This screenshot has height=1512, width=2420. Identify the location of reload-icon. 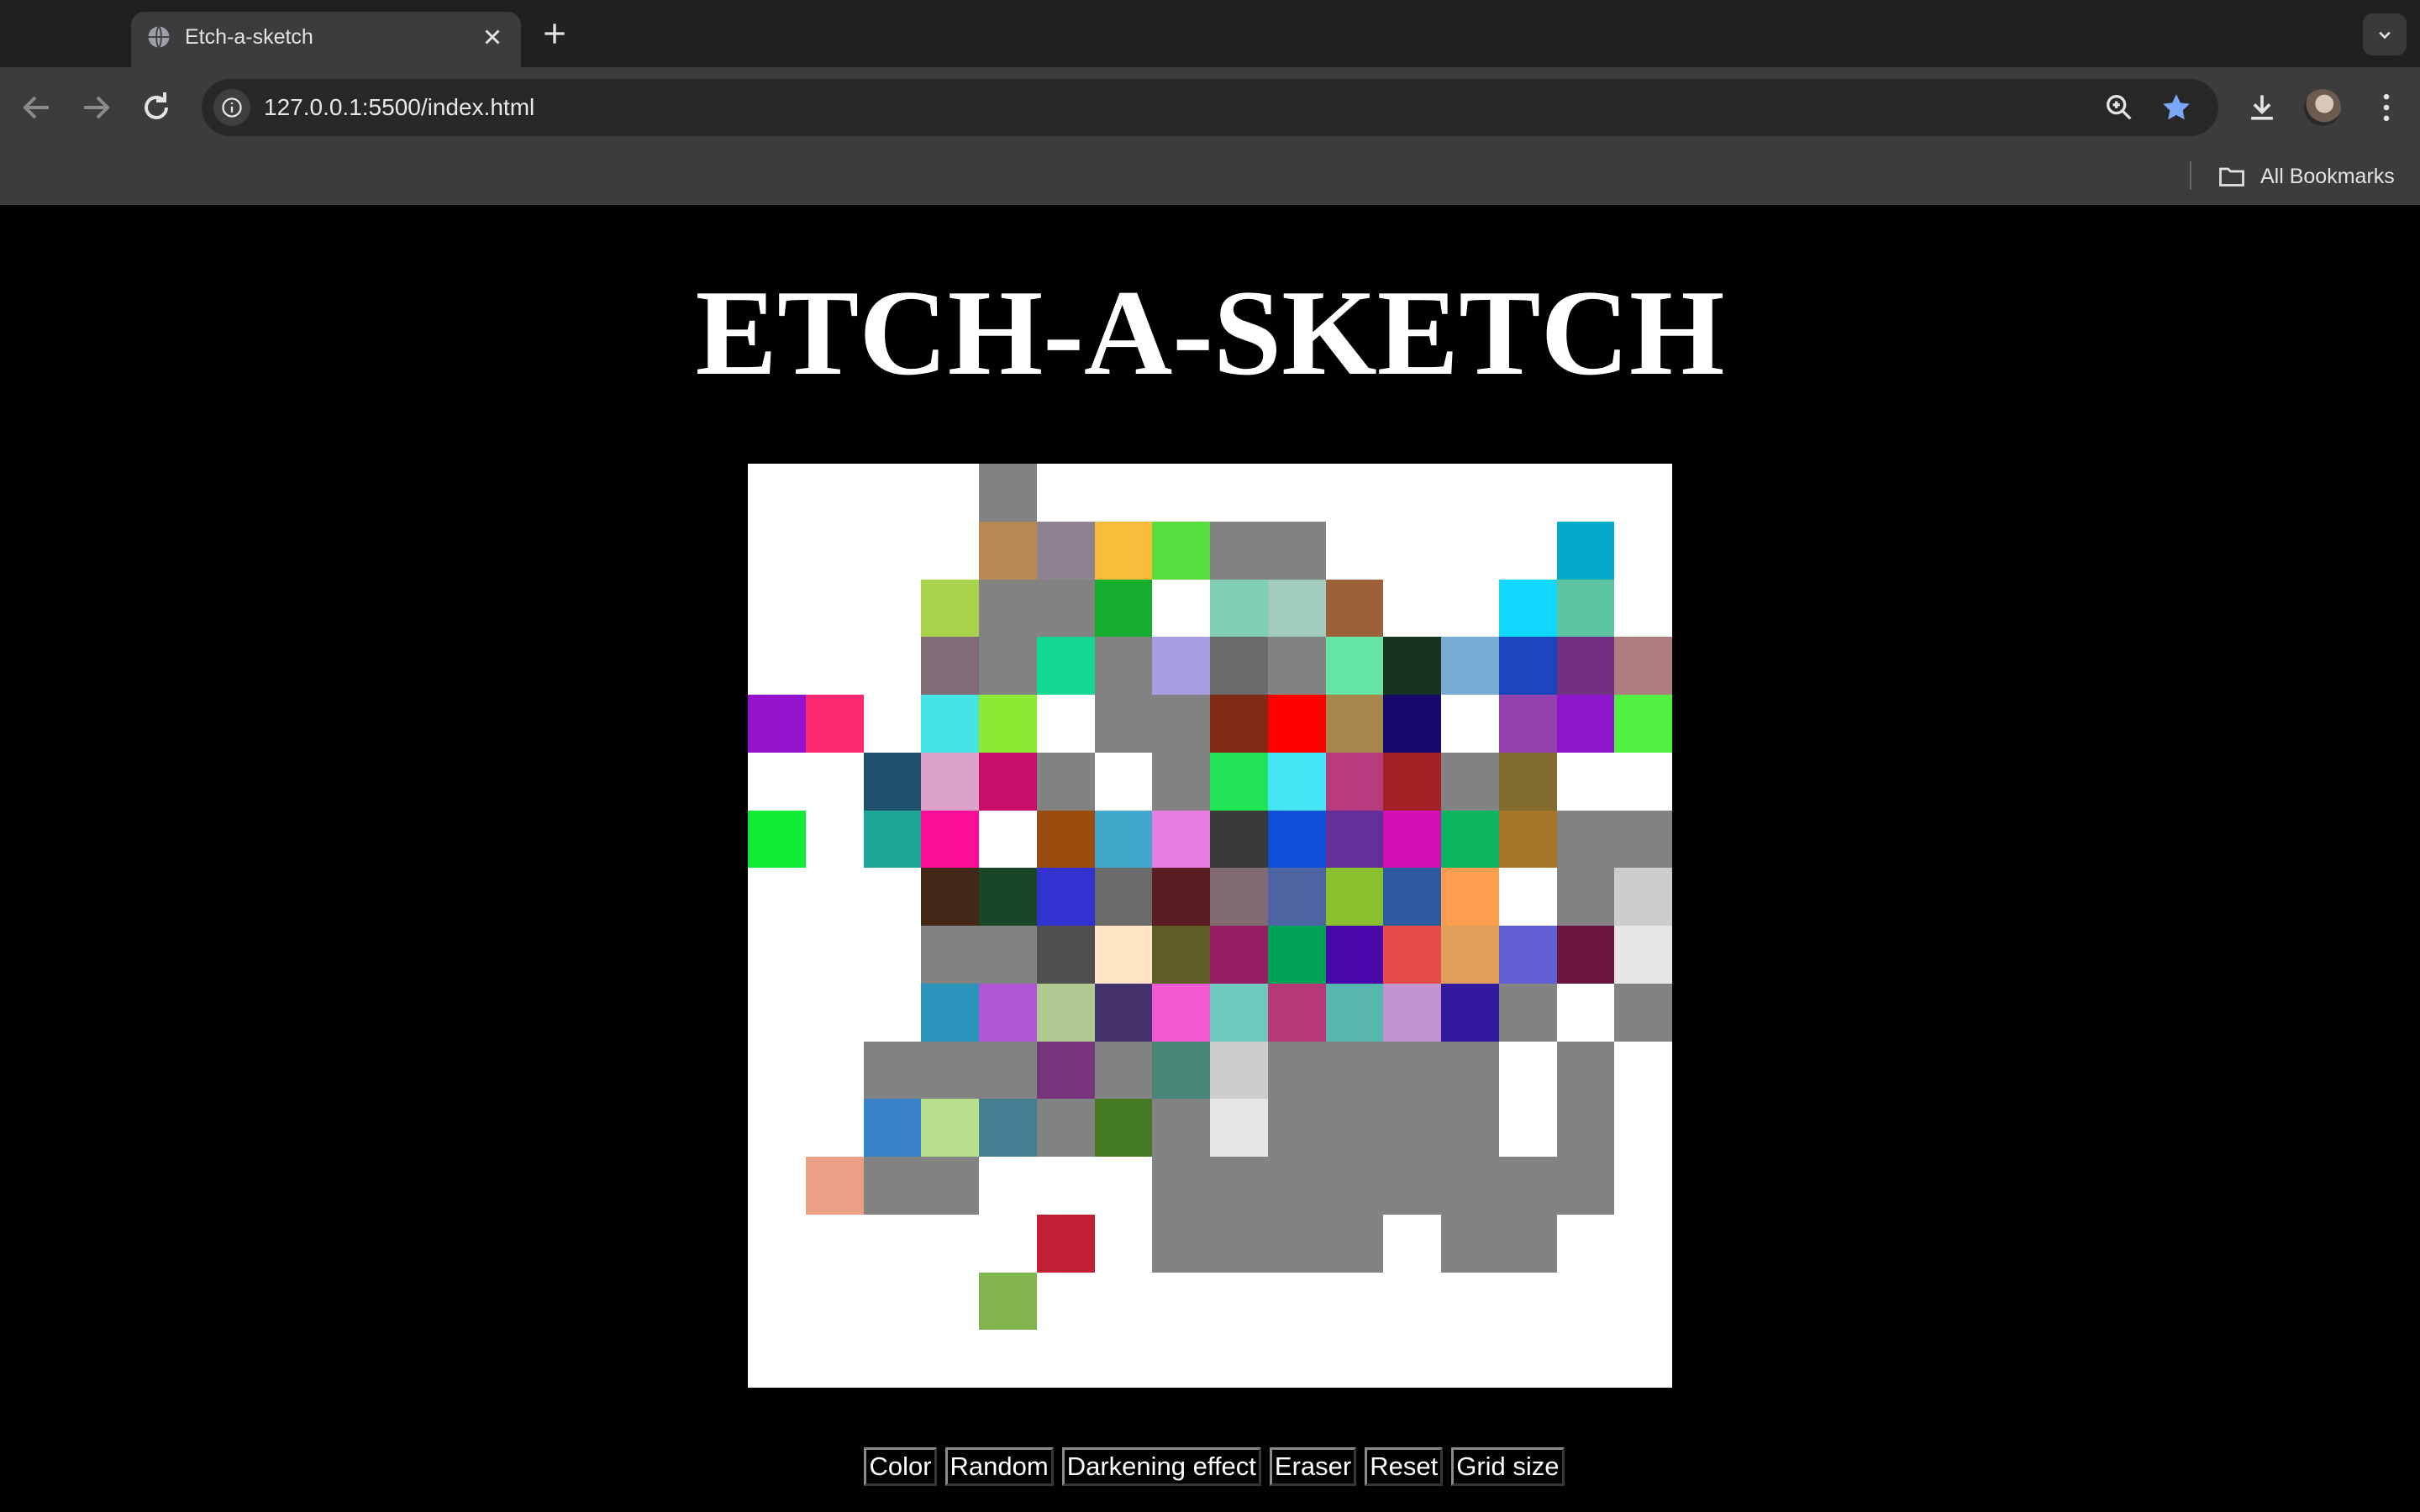
(156, 107).